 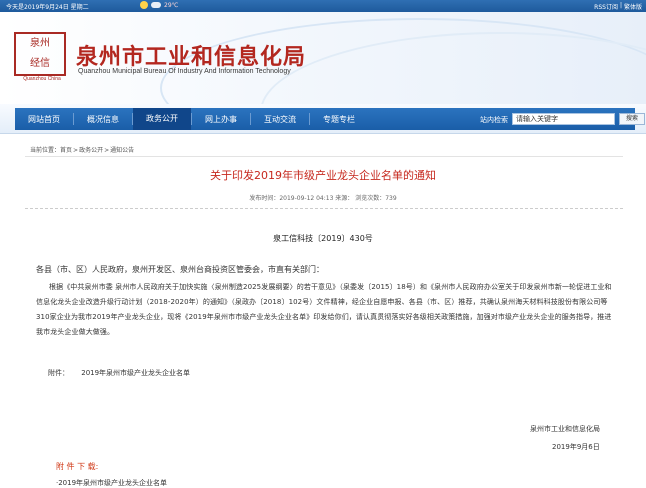 I want to click on site-title: 泉州市工业和信息化局, so click(x=191, y=57).